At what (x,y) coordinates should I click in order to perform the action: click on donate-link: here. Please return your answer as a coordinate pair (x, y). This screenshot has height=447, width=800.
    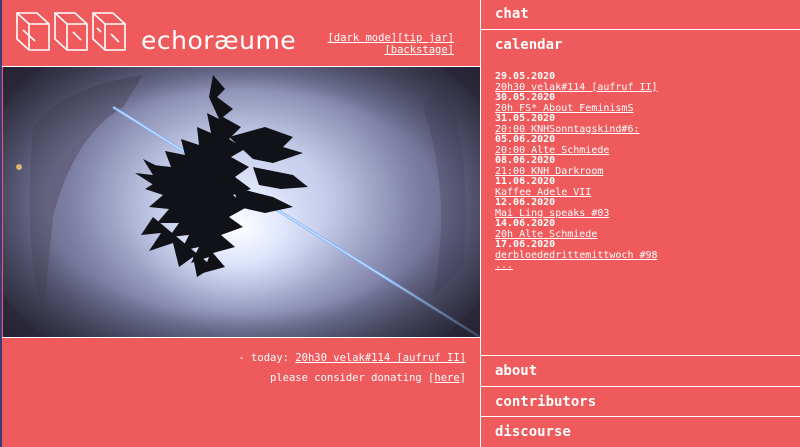
    Looking at the image, I should click on (446, 378).